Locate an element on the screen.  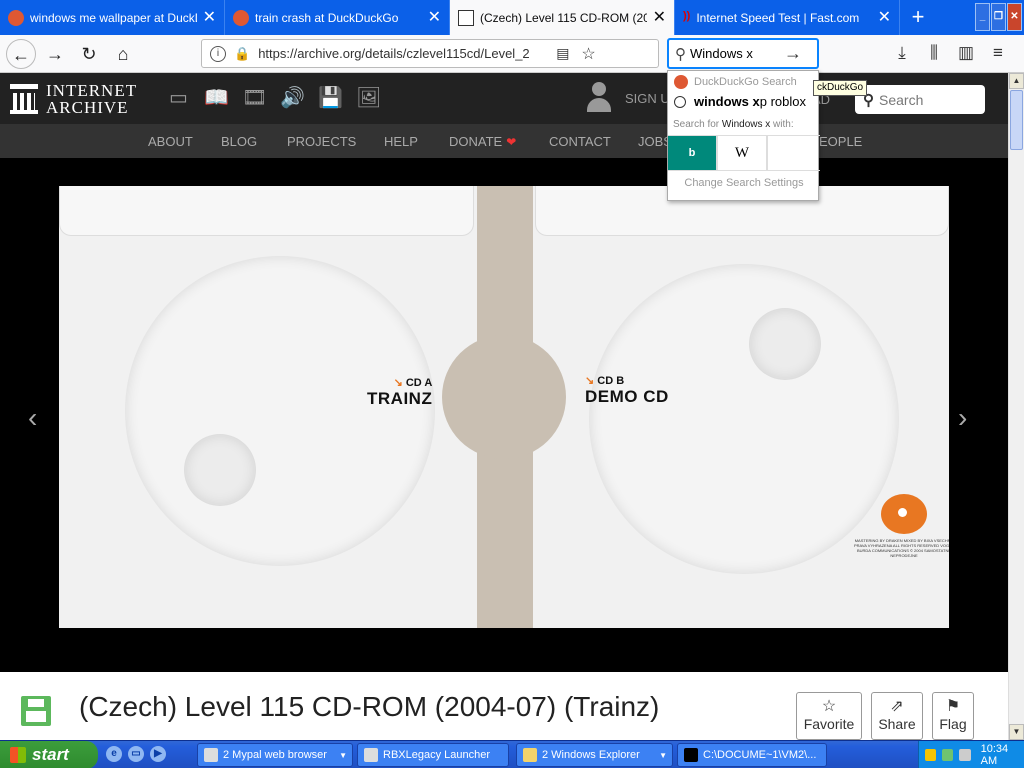
sidebar-icon: ▥ is located at coordinates (966, 53).